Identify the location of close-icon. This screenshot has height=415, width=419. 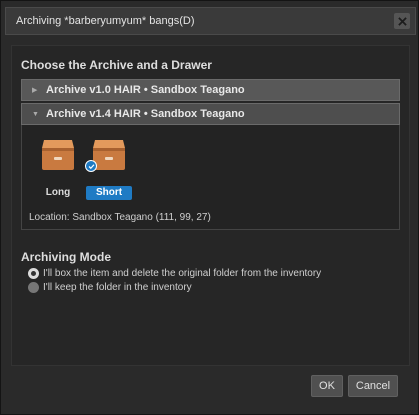
(402, 21).